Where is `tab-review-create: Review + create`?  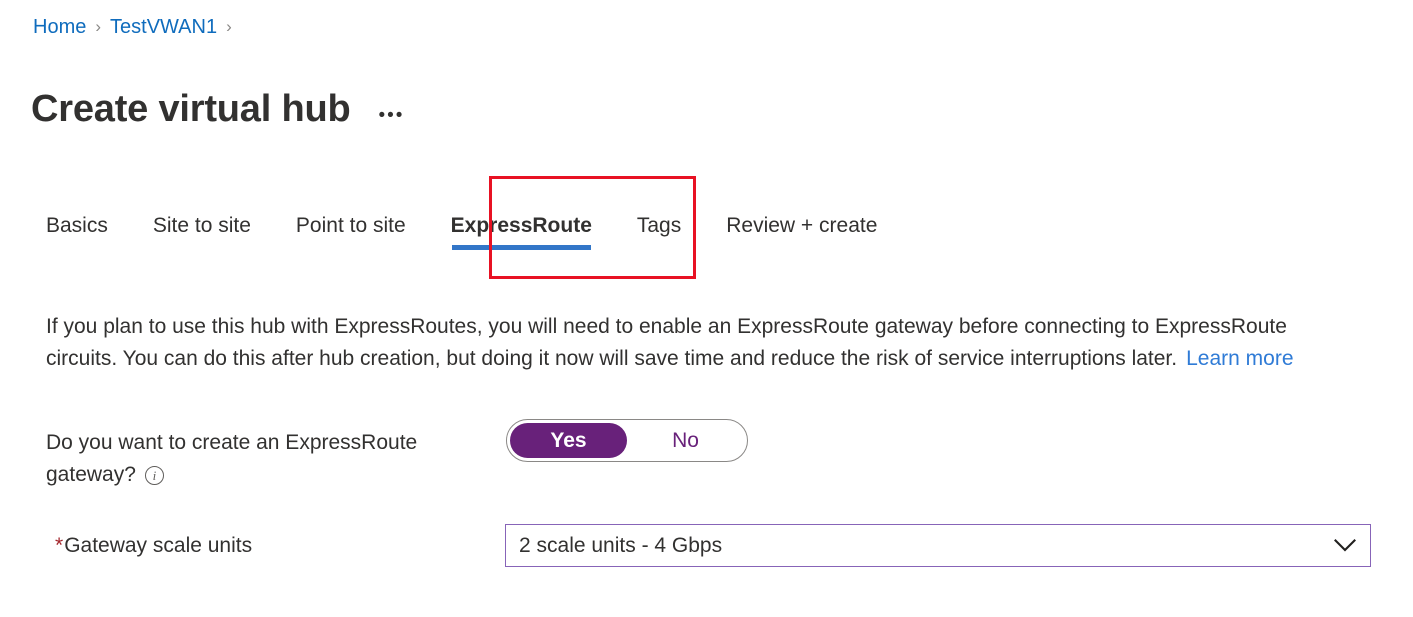 tab-review-create: Review + create is located at coordinates (801, 234).